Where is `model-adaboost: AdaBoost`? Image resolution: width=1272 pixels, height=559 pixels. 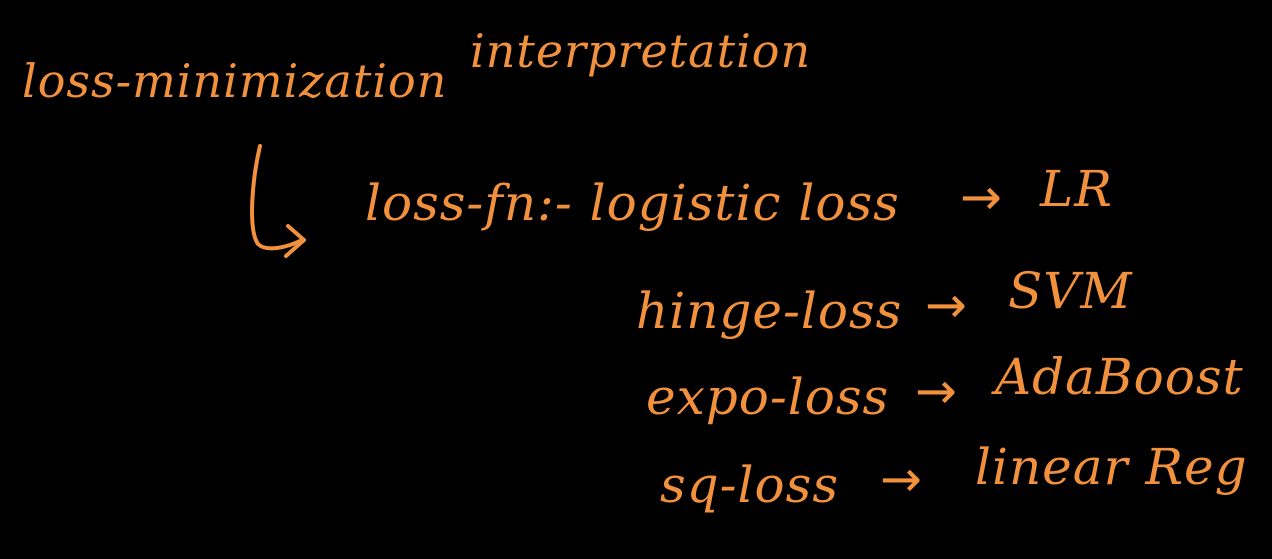 model-adaboost: AdaBoost is located at coordinates (1119, 377).